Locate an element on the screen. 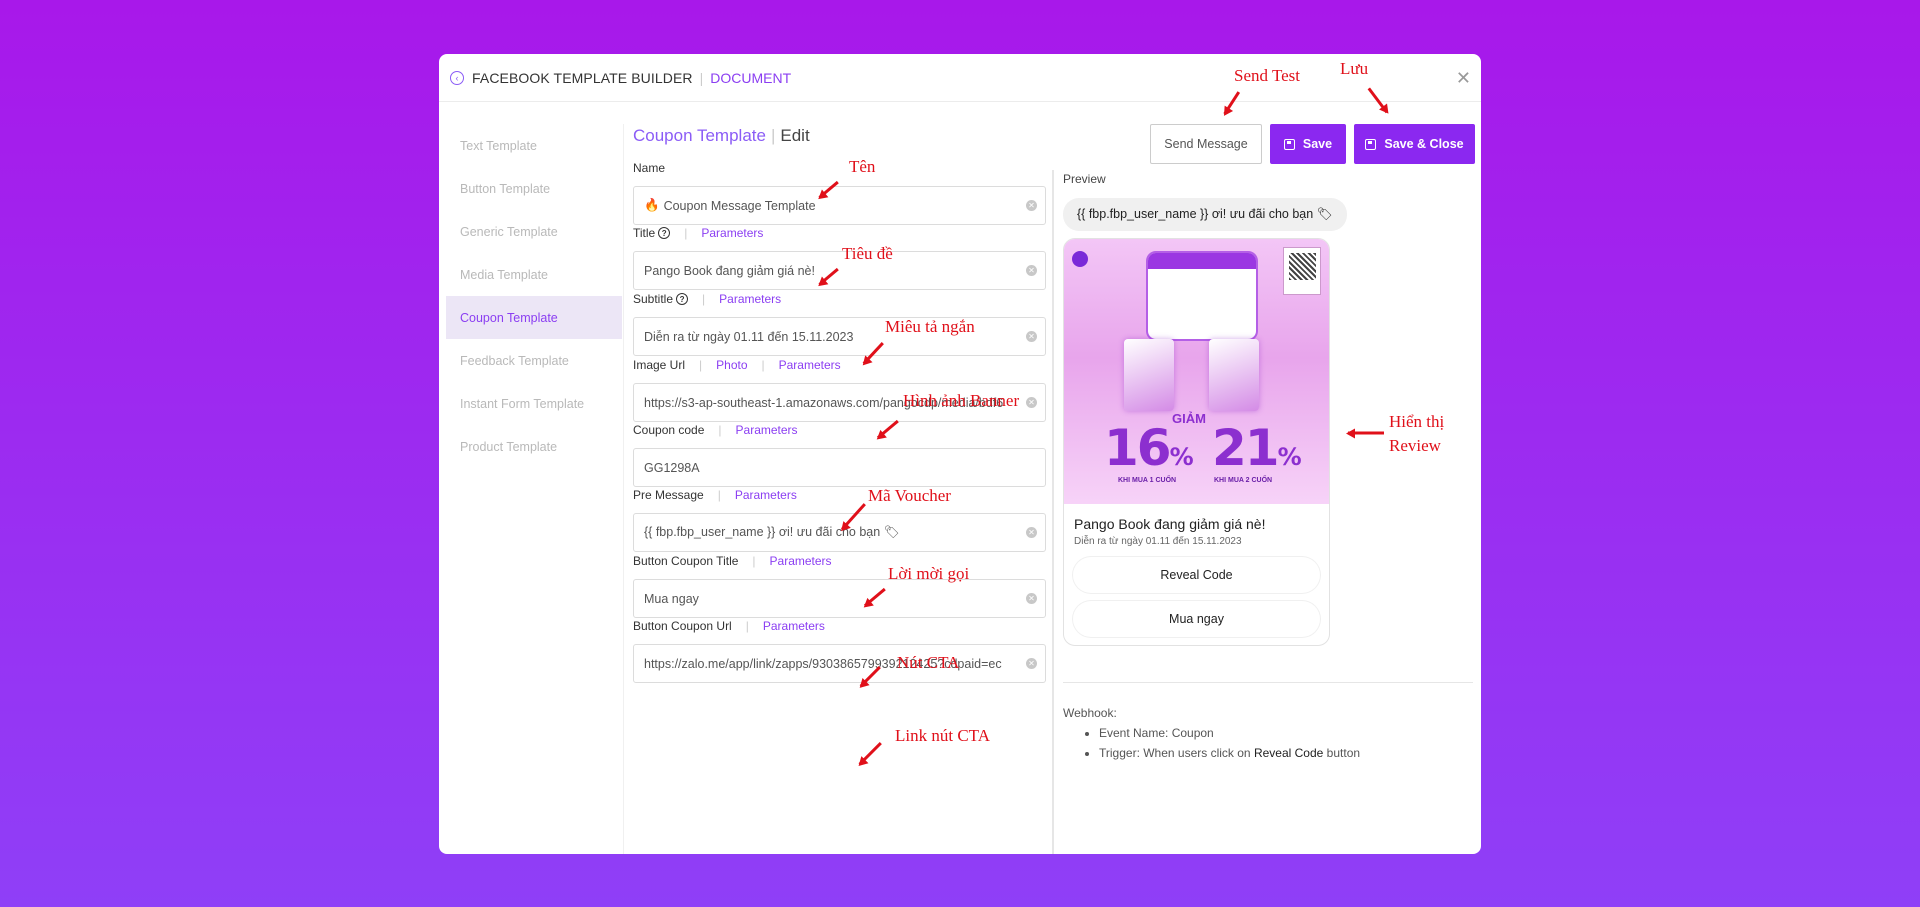 This screenshot has width=1920, height=907. annotation-loi-moi-goi: Lời mời gọi is located at coordinates (929, 573).